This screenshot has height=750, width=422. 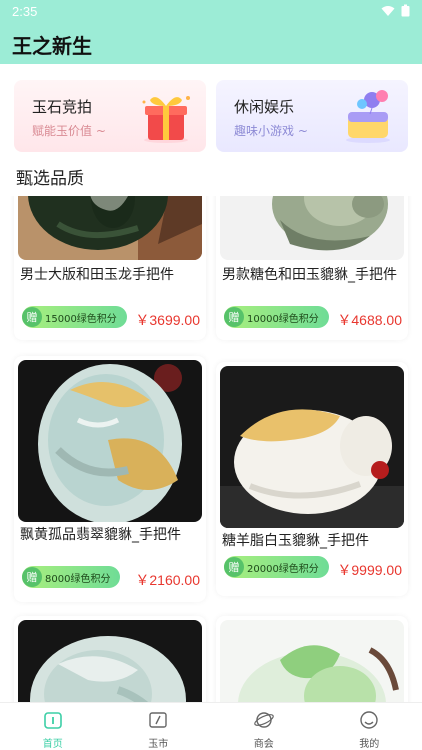 What do you see at coordinates (52, 744) in the screenshot?
I see `tab-home-label: 首页` at bounding box center [52, 744].